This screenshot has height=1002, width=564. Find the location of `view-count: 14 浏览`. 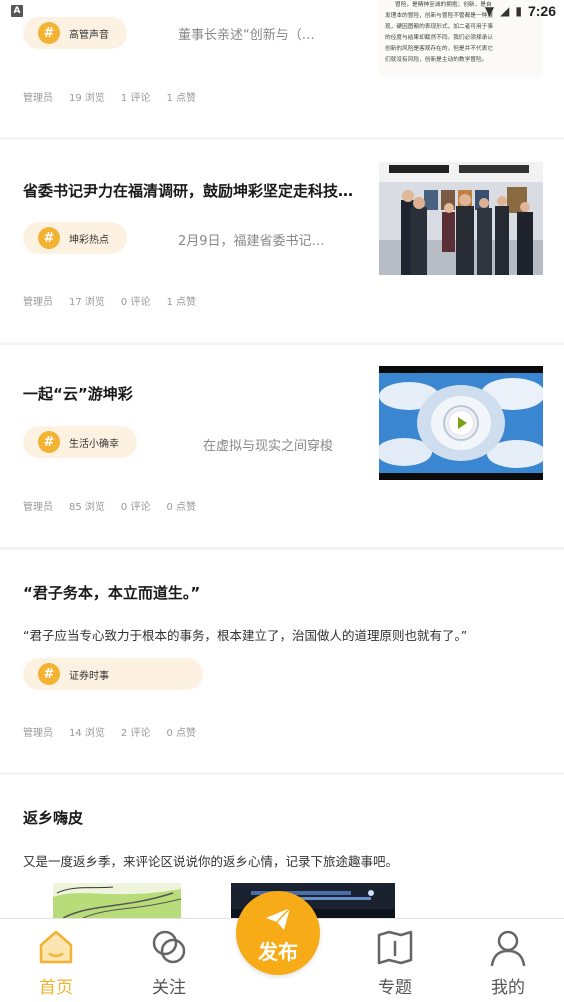

view-count: 14 浏览 is located at coordinates (87, 733).